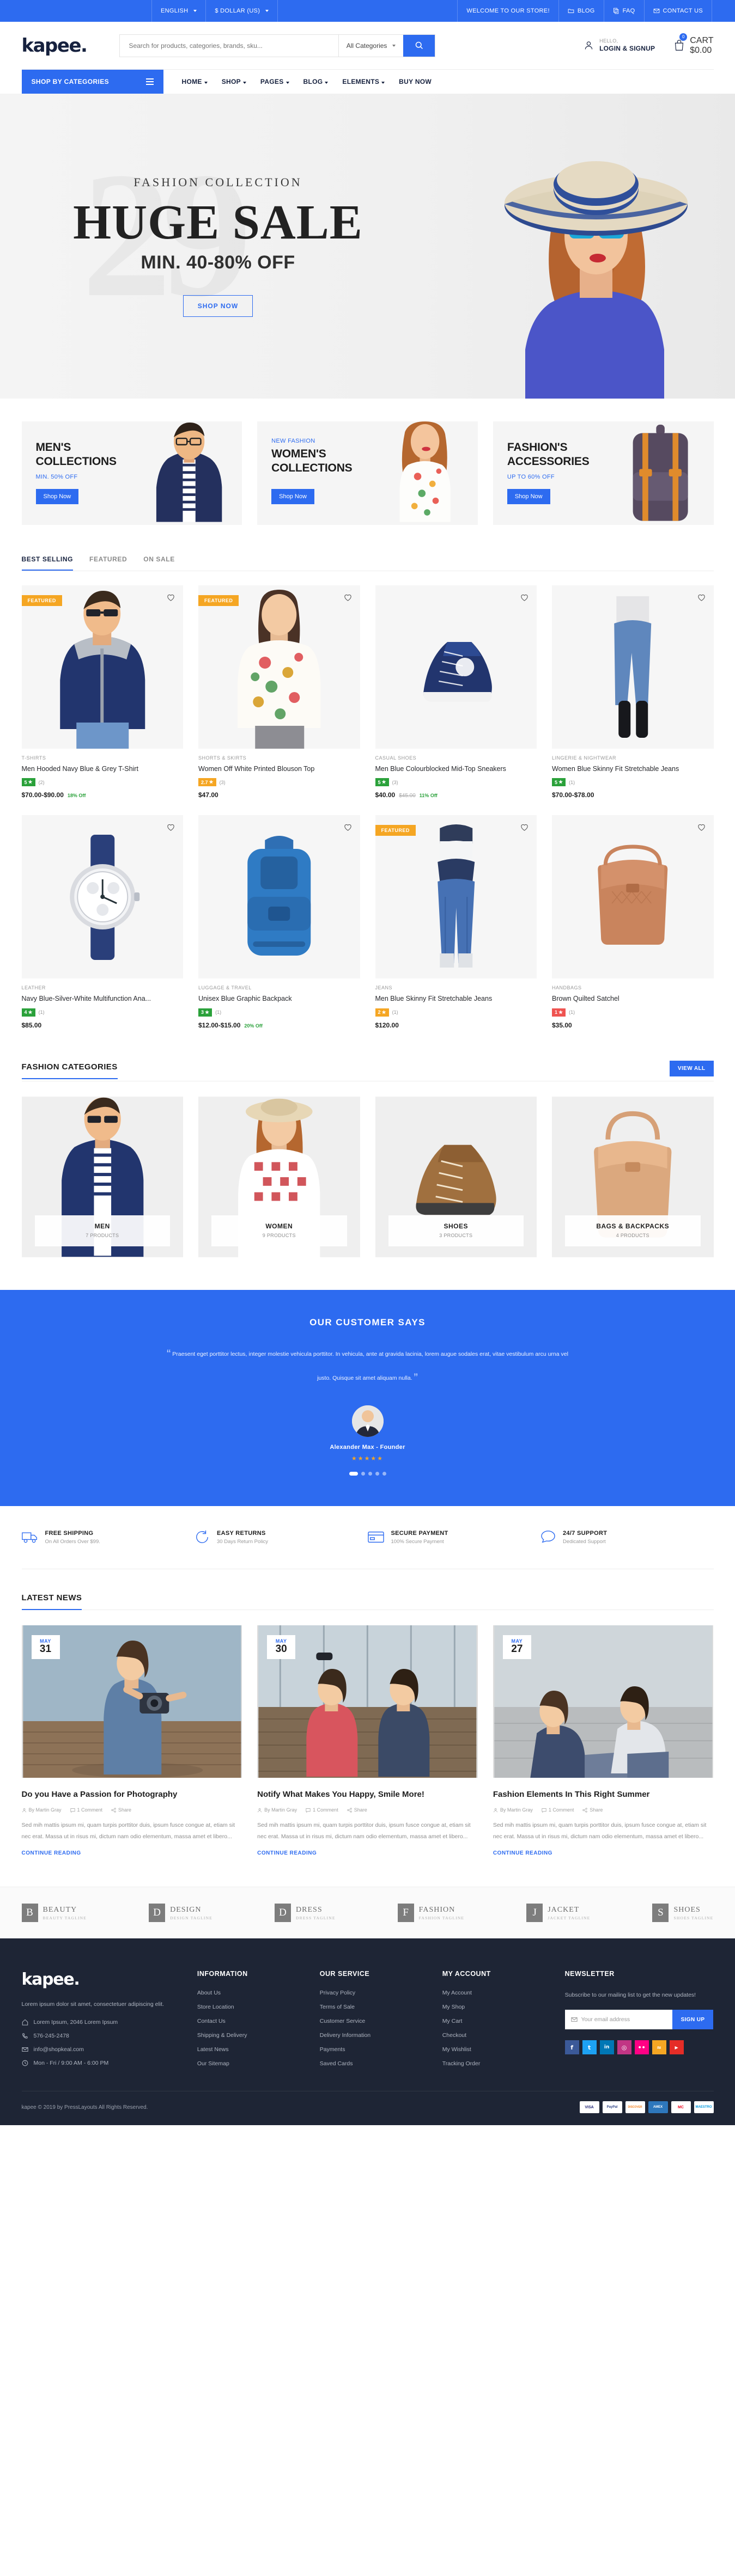 The height and width of the screenshot is (2576, 735). Describe the element at coordinates (234, 81) in the screenshot. I see `nav-item-shop: SHOP` at that location.